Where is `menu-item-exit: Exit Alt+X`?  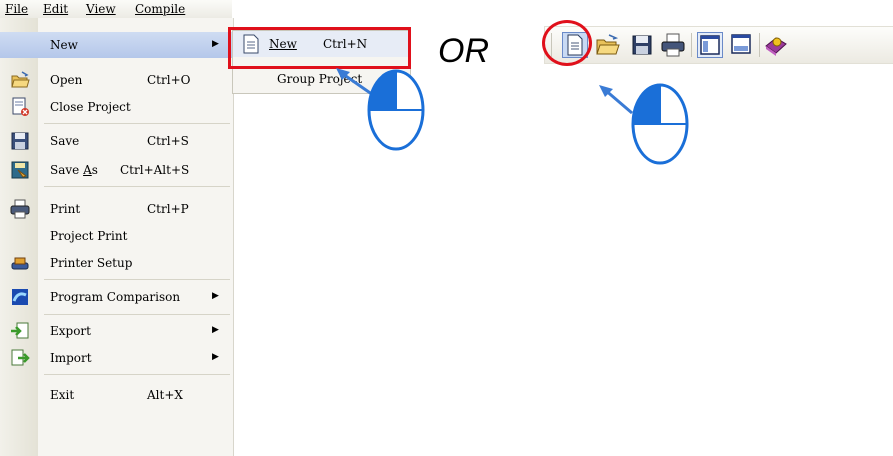 menu-item-exit: Exit Alt+X is located at coordinates (116, 395).